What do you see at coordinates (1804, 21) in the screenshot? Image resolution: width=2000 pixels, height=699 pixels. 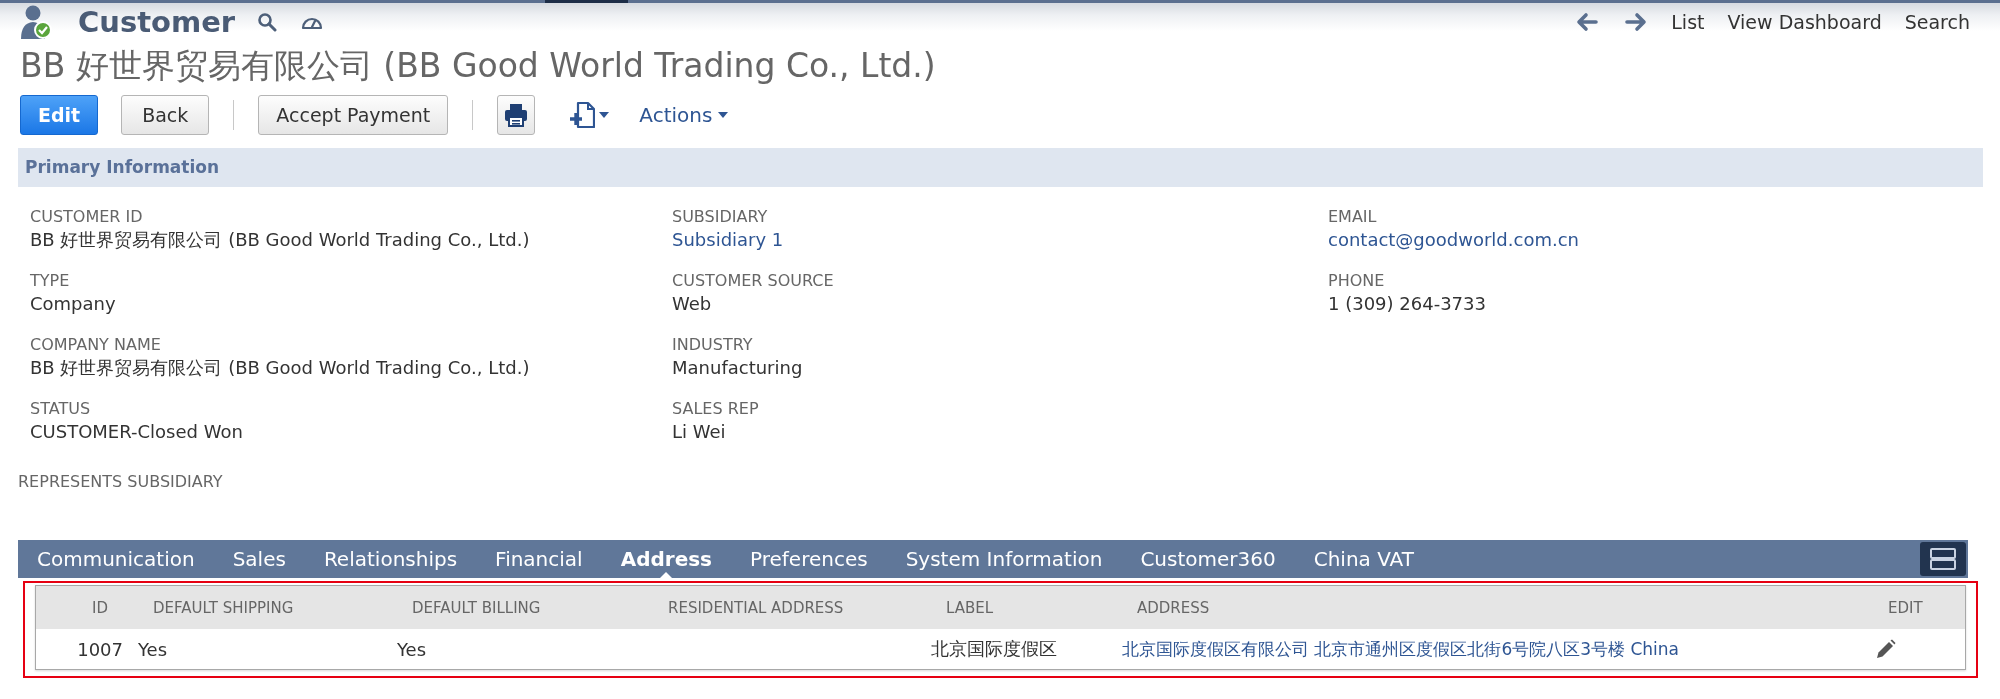 I see `nav-link: View Dashboard` at bounding box center [1804, 21].